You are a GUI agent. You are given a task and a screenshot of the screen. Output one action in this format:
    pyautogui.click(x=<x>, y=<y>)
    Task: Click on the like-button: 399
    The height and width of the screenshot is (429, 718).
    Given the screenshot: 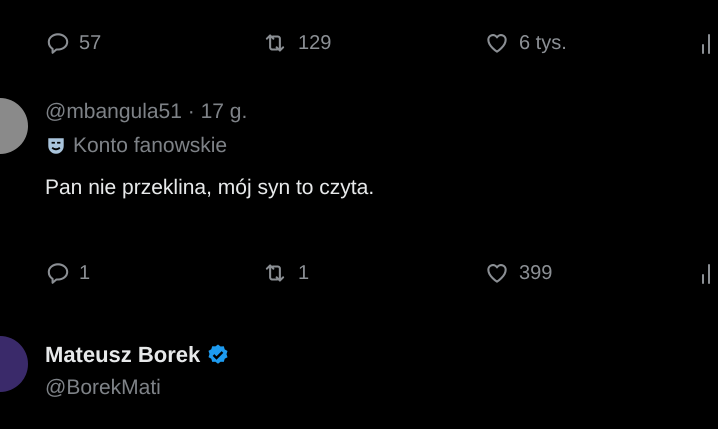 What is the action you would take?
    pyautogui.click(x=591, y=273)
    